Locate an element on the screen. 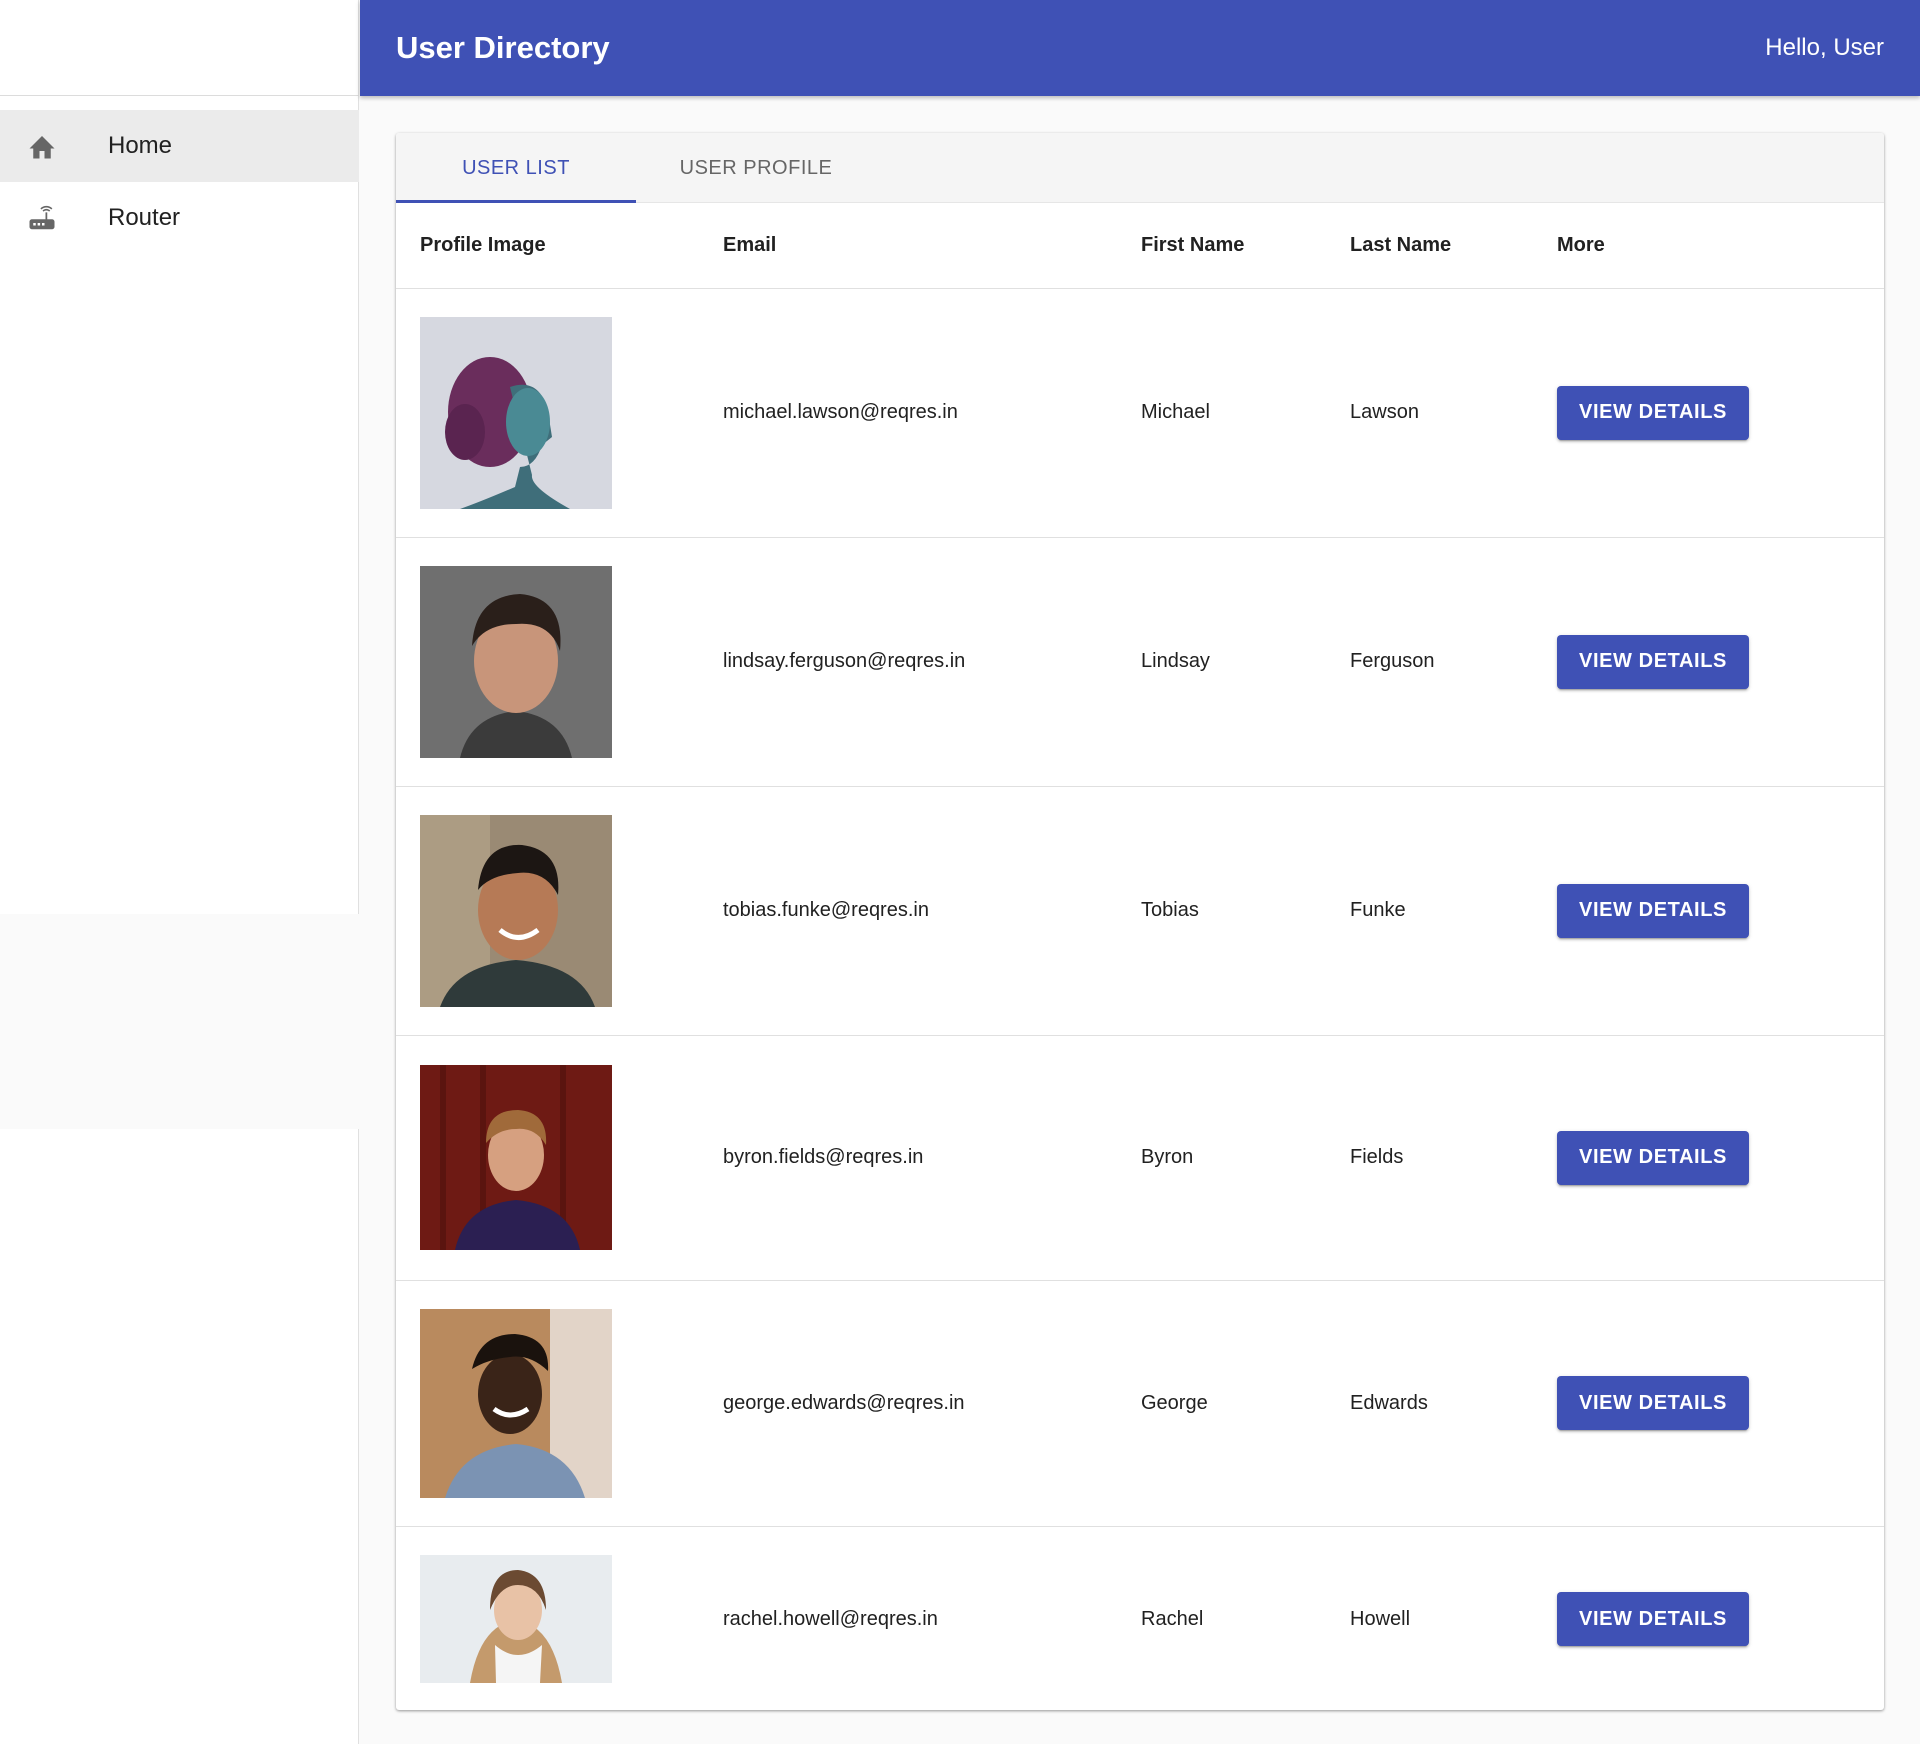 This screenshot has width=1920, height=1744. app-bar: User Directory Hello, User is located at coordinates (1140, 48).